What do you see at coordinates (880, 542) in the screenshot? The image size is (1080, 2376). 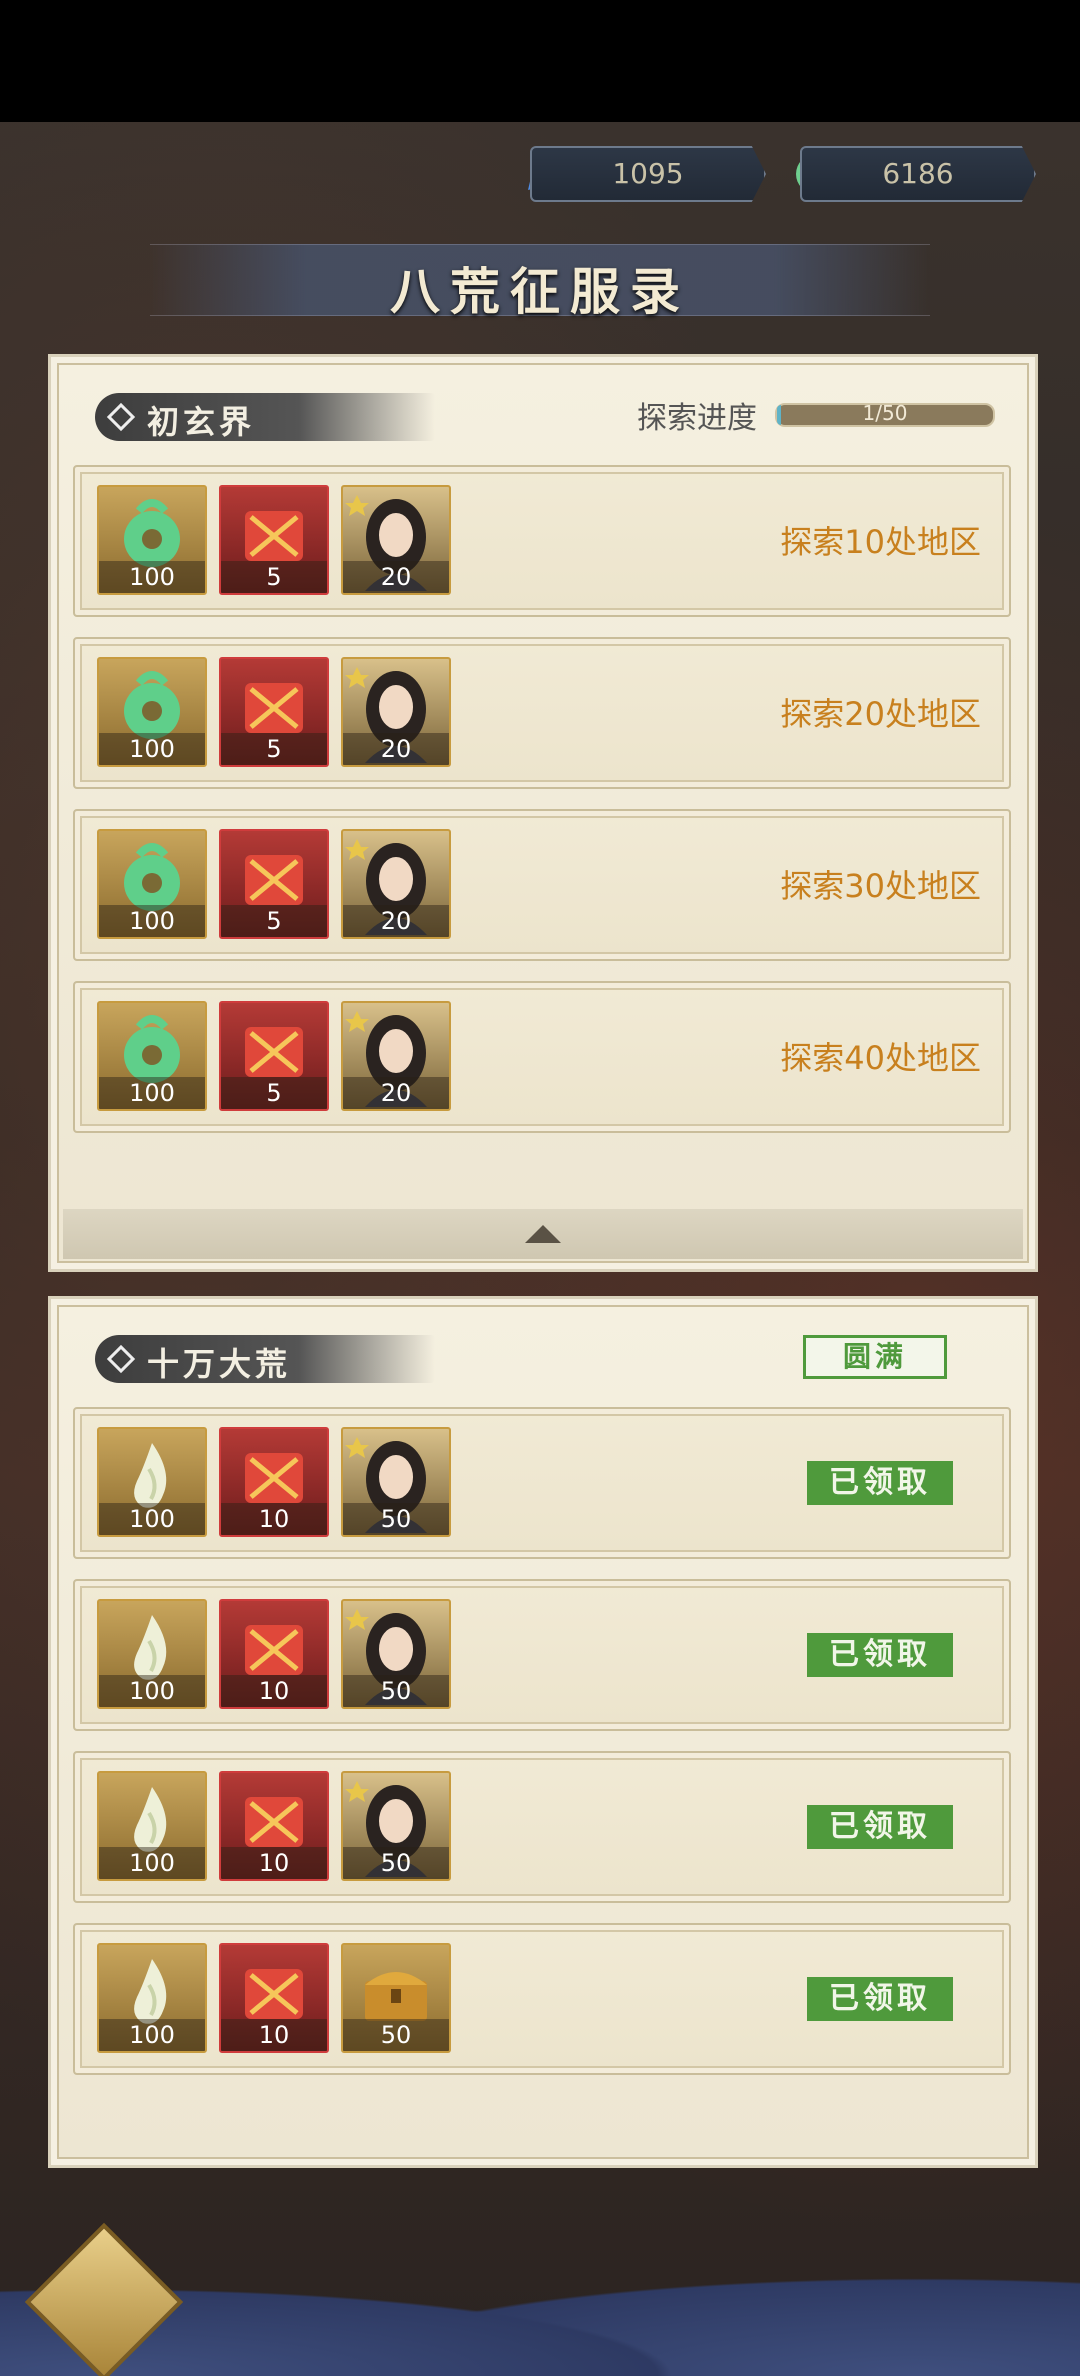 I see `task-description: 探索10处地区` at bounding box center [880, 542].